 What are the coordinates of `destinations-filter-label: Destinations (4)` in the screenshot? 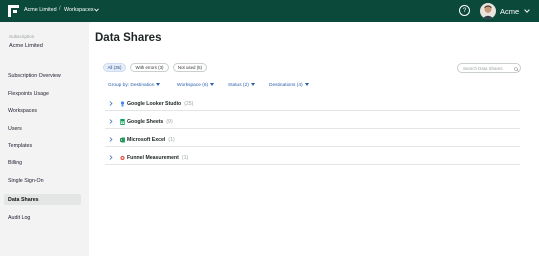 It's located at (286, 85).